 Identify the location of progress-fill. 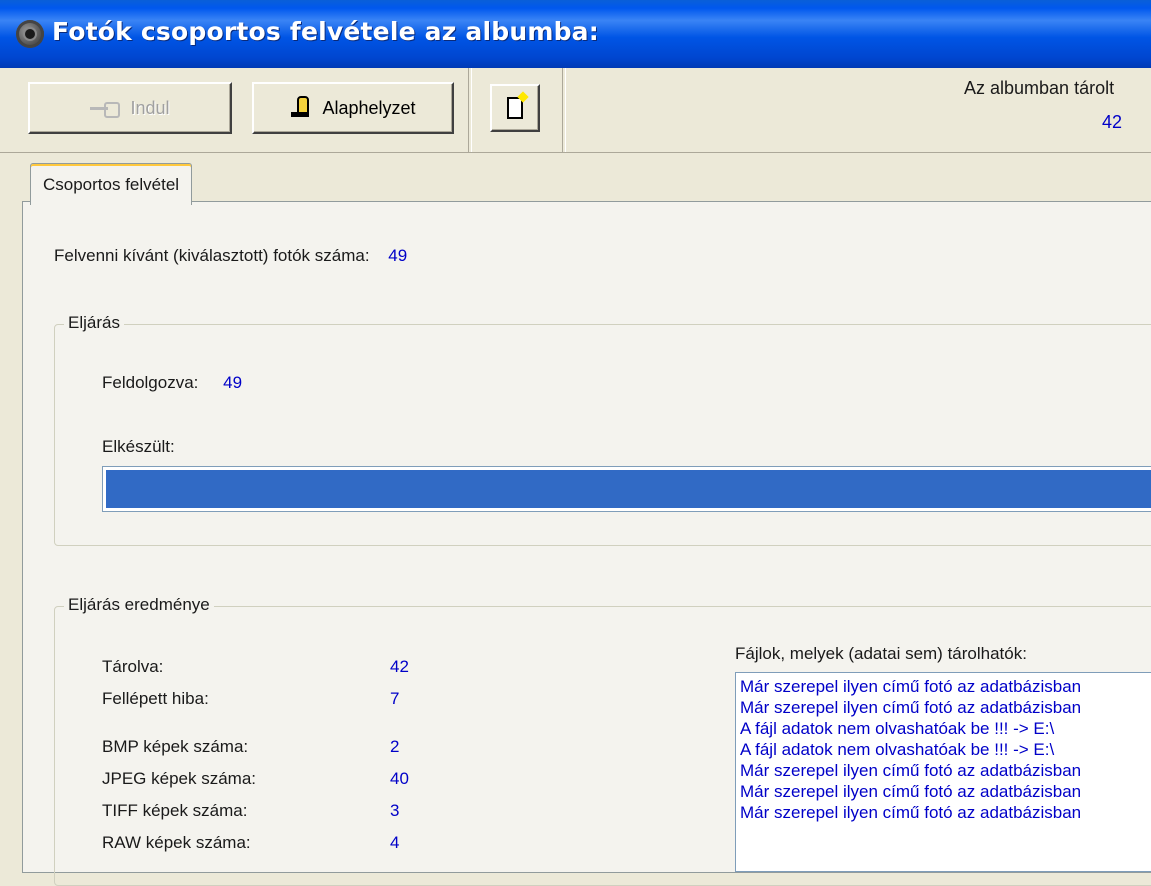
(628, 489).